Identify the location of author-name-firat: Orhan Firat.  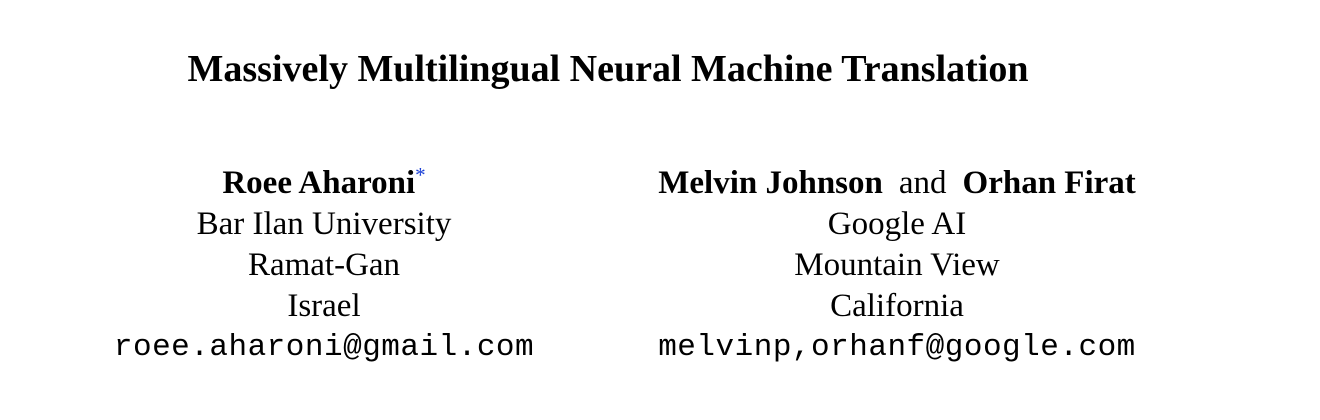
(1049, 183).